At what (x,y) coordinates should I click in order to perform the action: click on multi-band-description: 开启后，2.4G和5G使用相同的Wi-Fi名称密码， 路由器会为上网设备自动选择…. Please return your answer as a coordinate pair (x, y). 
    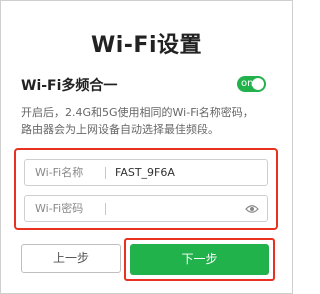
    Looking at the image, I should click on (148, 121).